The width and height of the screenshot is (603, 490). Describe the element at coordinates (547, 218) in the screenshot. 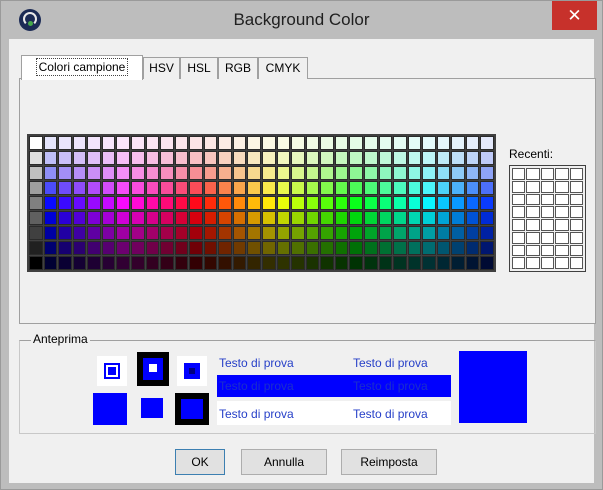

I see `recent-colors-grid` at that location.